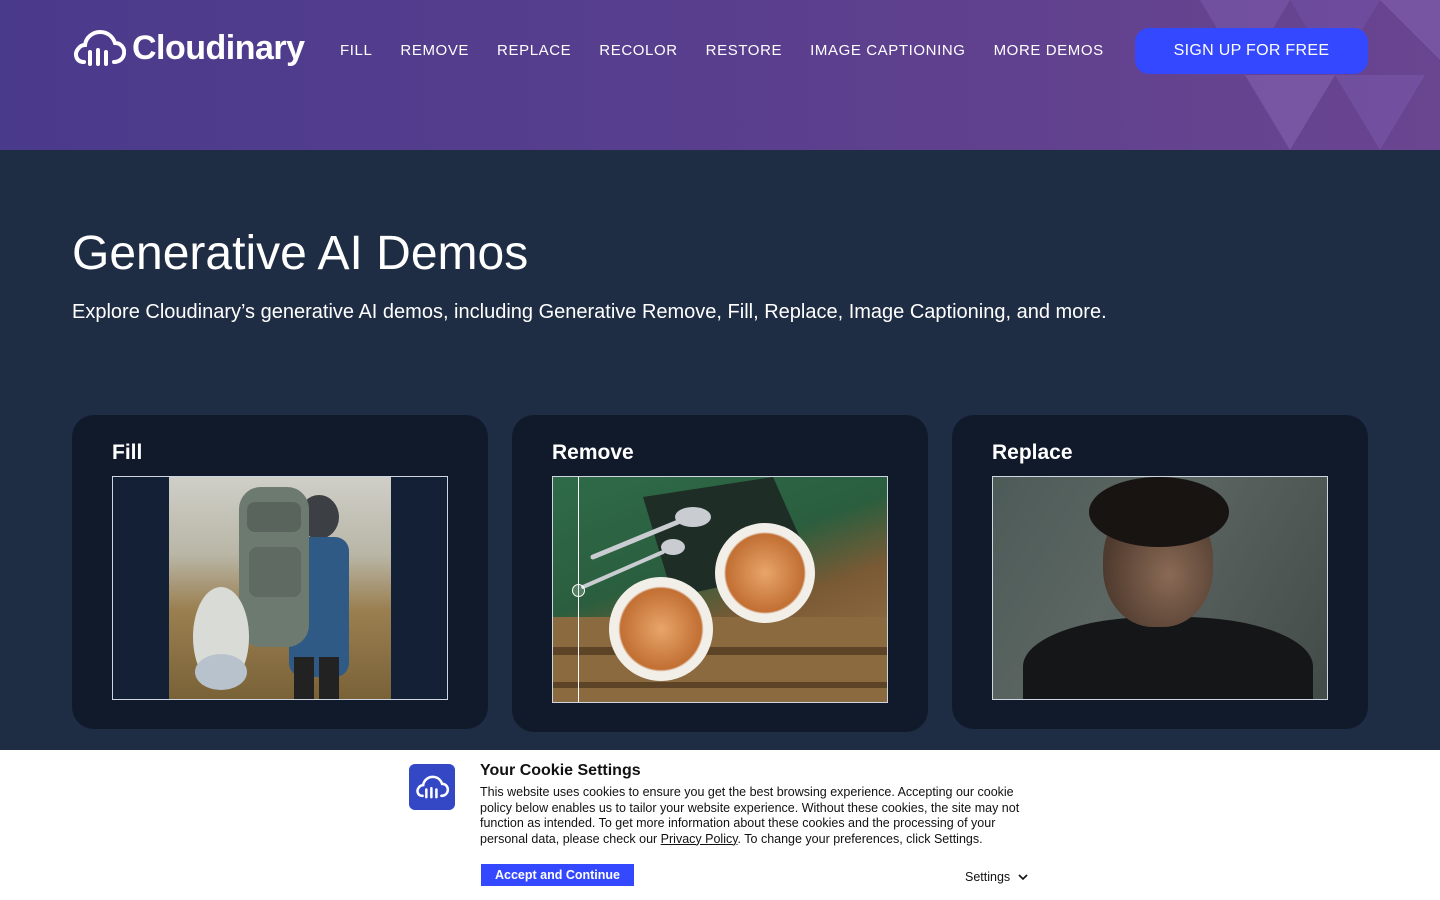 This screenshot has width=1440, height=900. I want to click on remove-demo-image, so click(720, 589).